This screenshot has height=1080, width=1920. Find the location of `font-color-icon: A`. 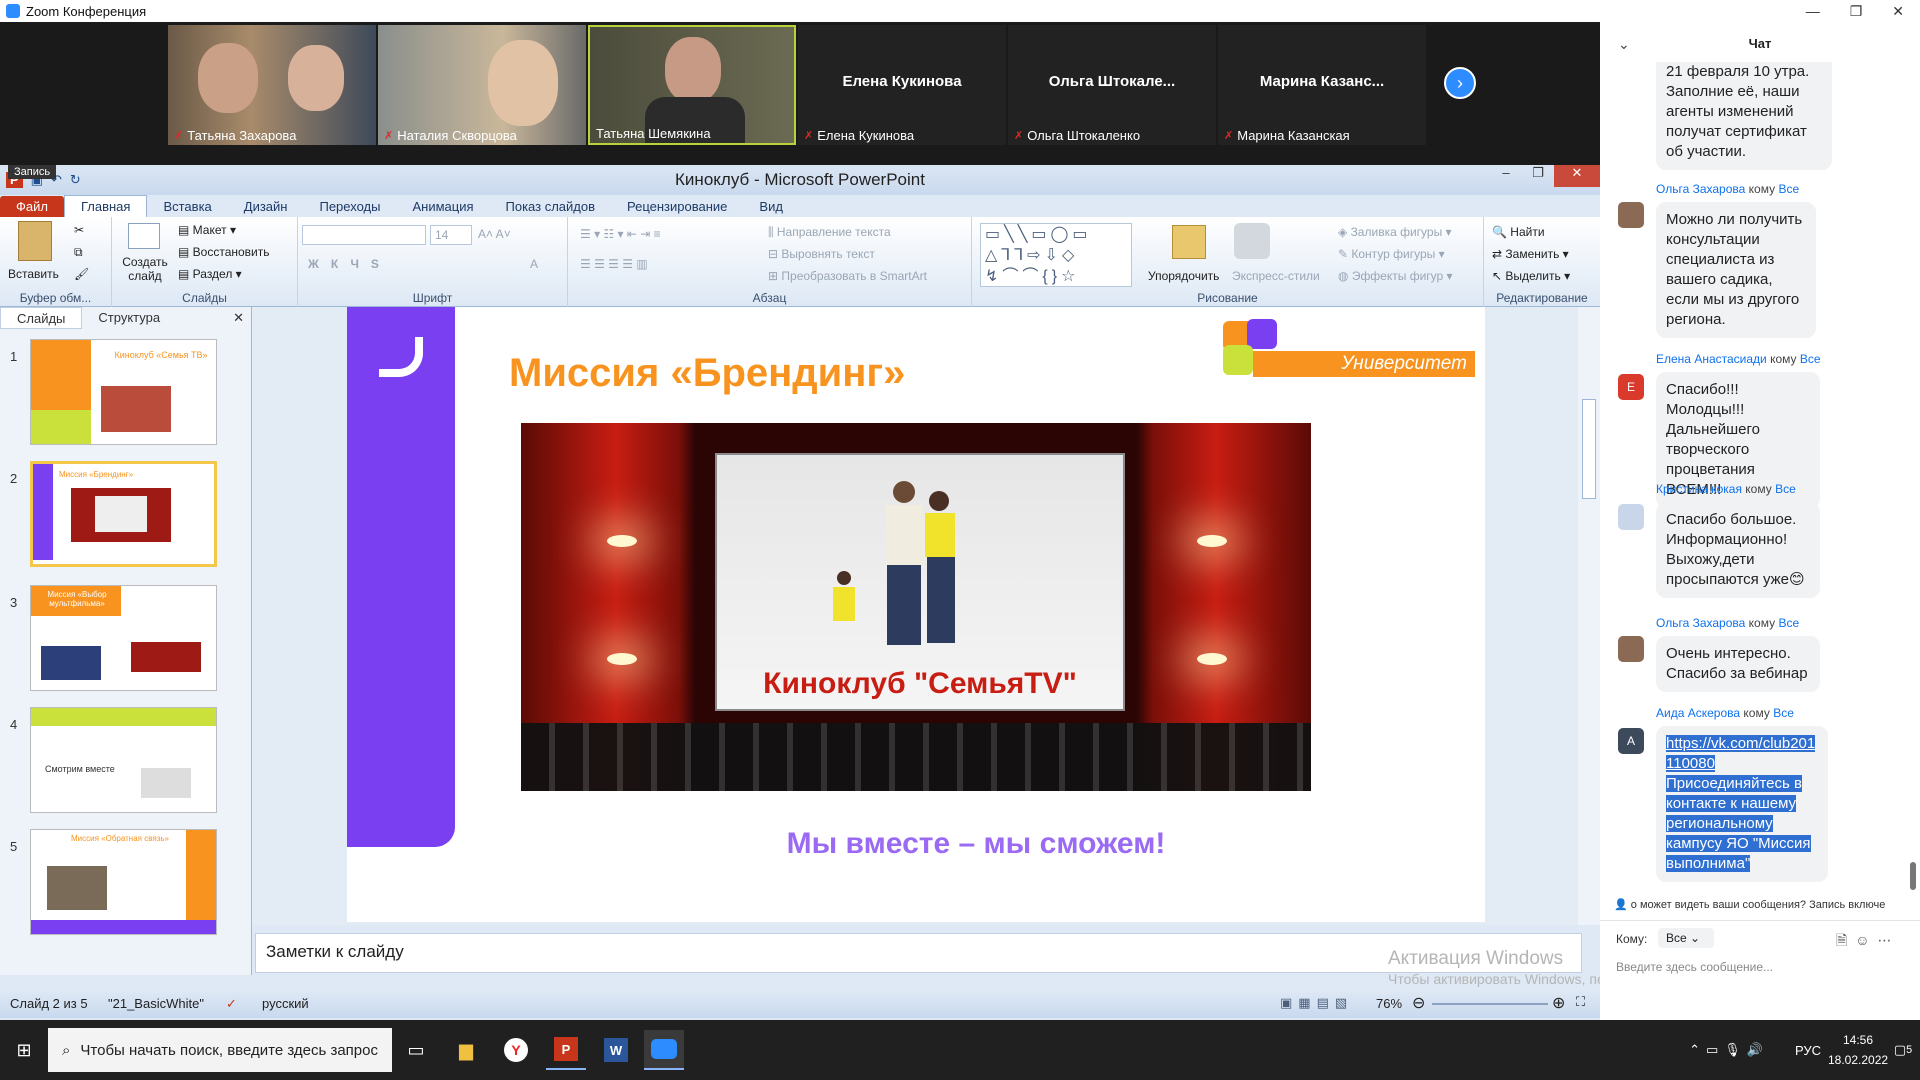

font-color-icon: A is located at coordinates (534, 264).